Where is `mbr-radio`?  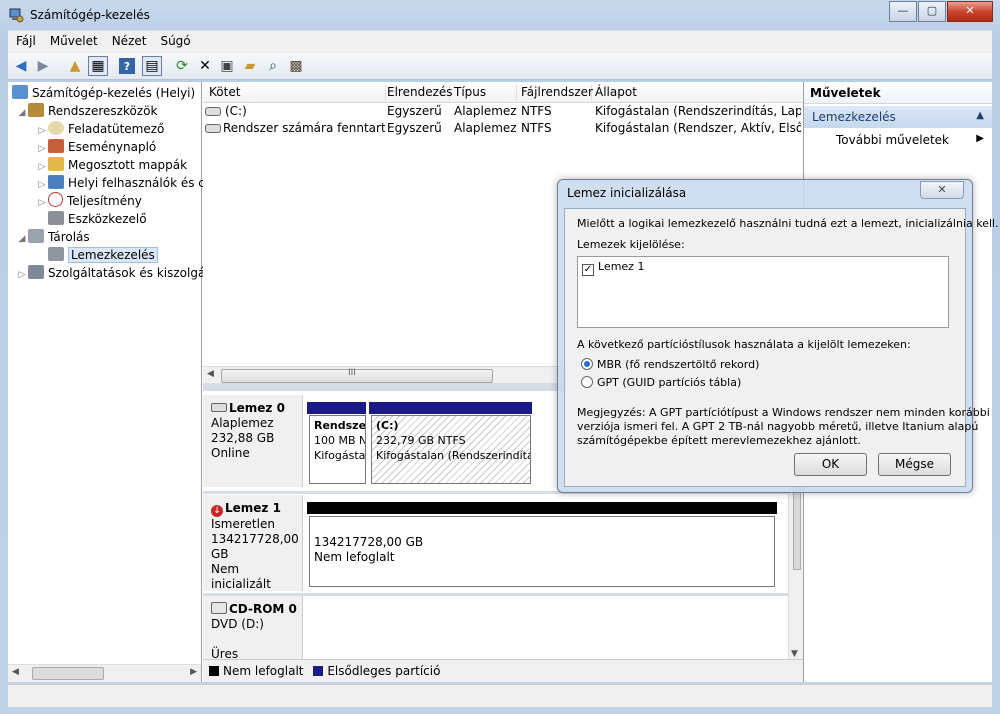 mbr-radio is located at coordinates (587, 364).